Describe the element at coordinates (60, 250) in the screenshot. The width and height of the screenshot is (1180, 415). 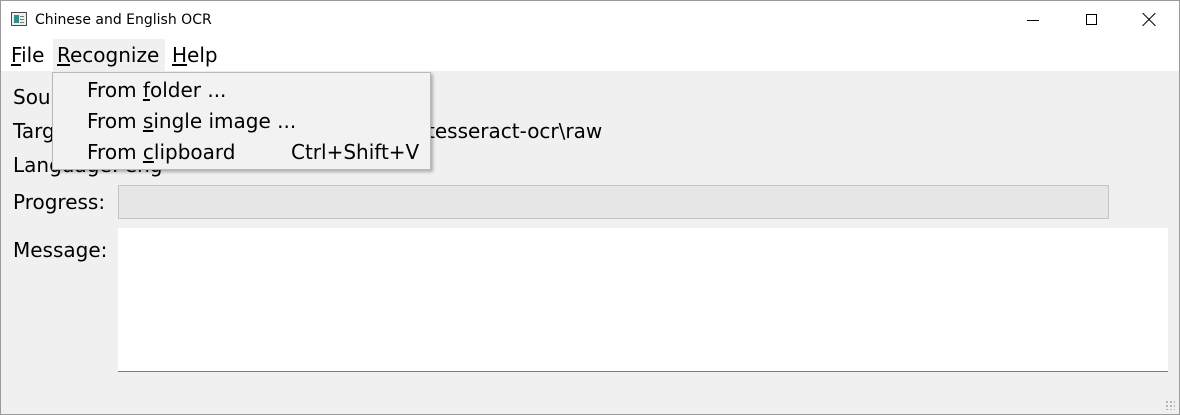
I see `message-label: Message:` at that location.